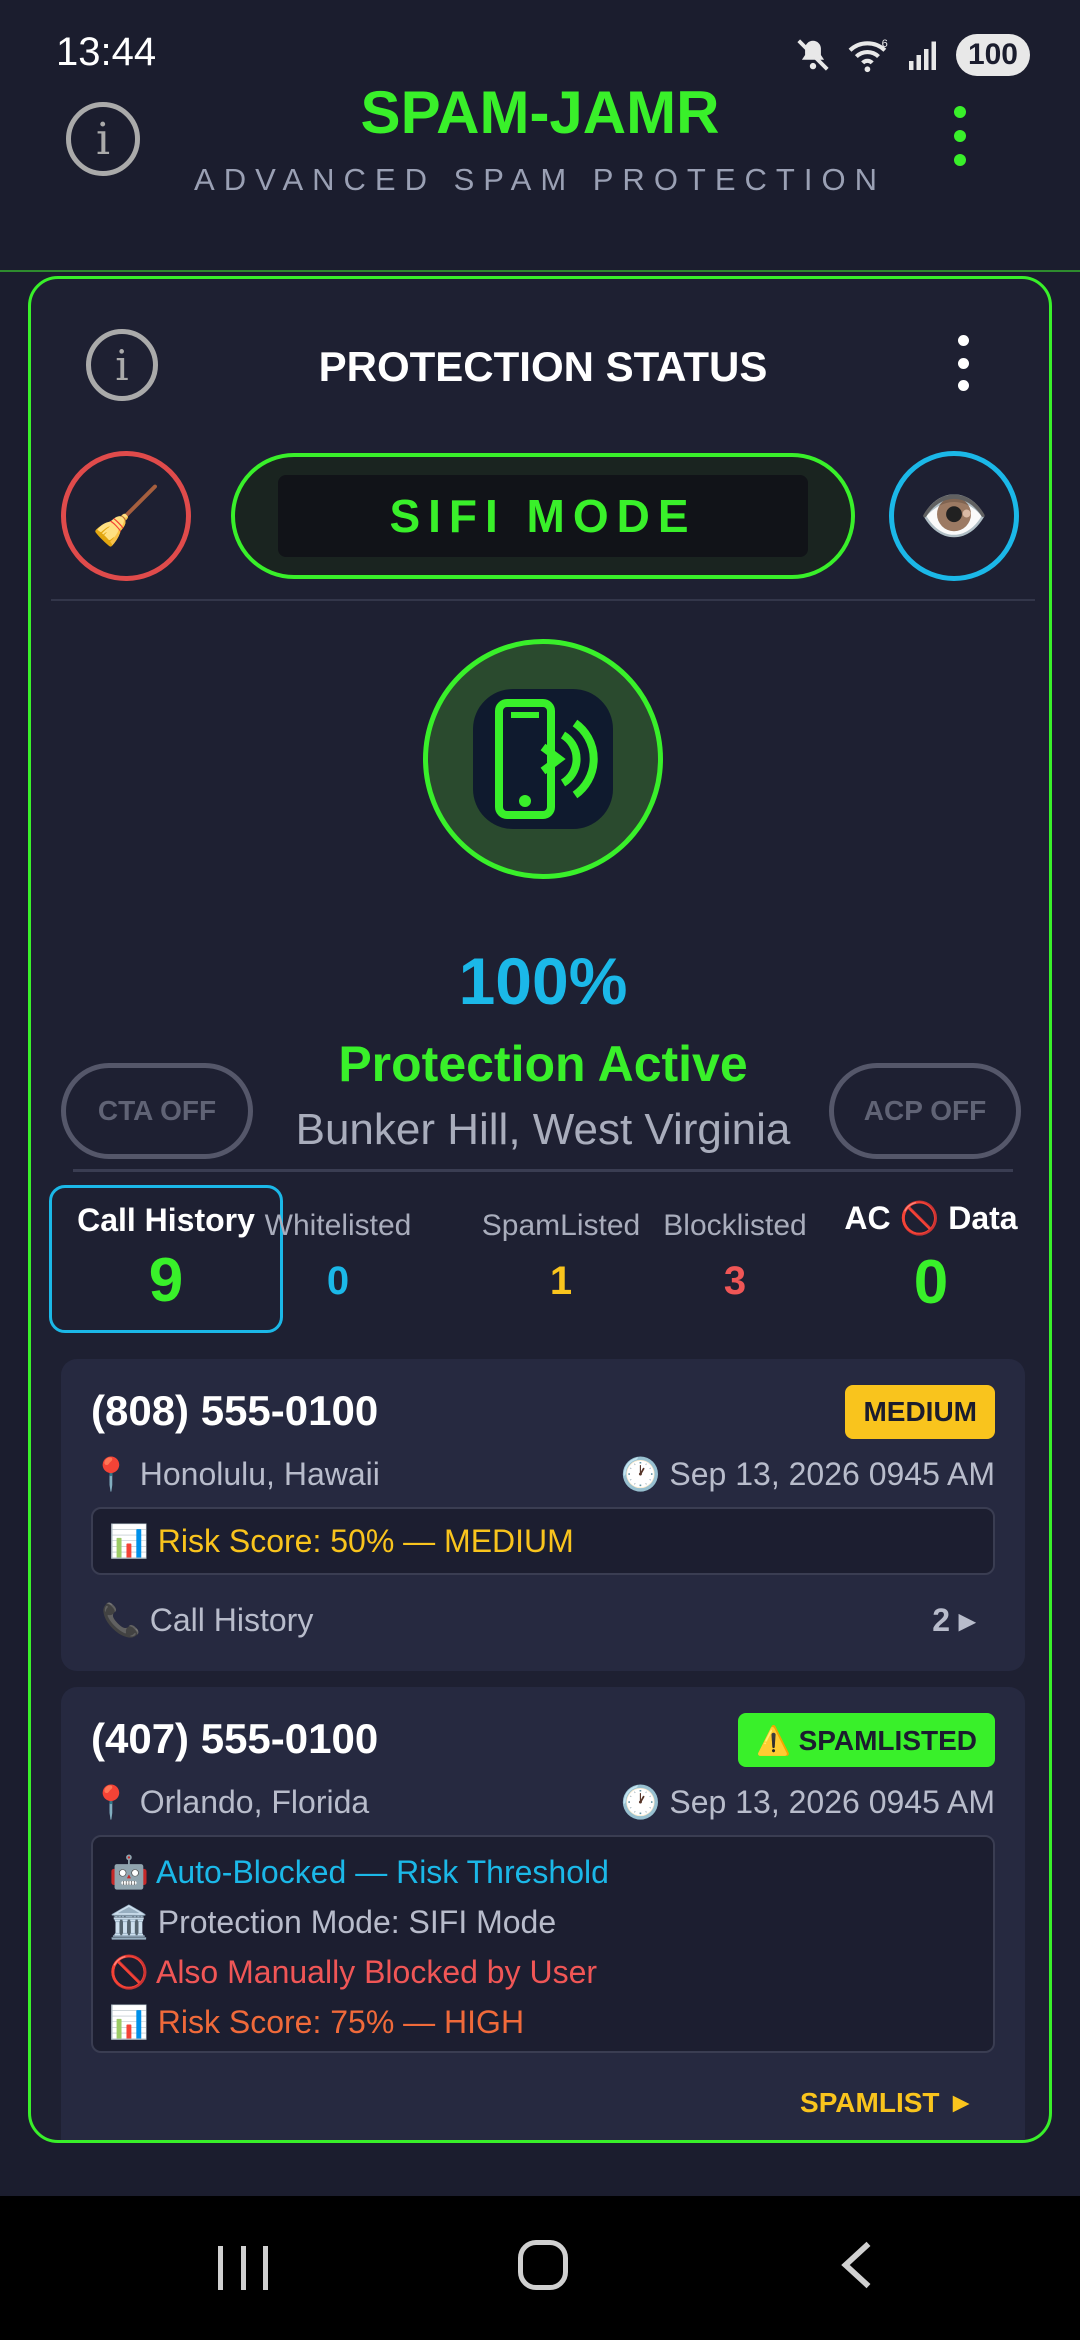  What do you see at coordinates (235, 1474) in the screenshot?
I see `call-location: 📍 Honolulu, Hawaii` at bounding box center [235, 1474].